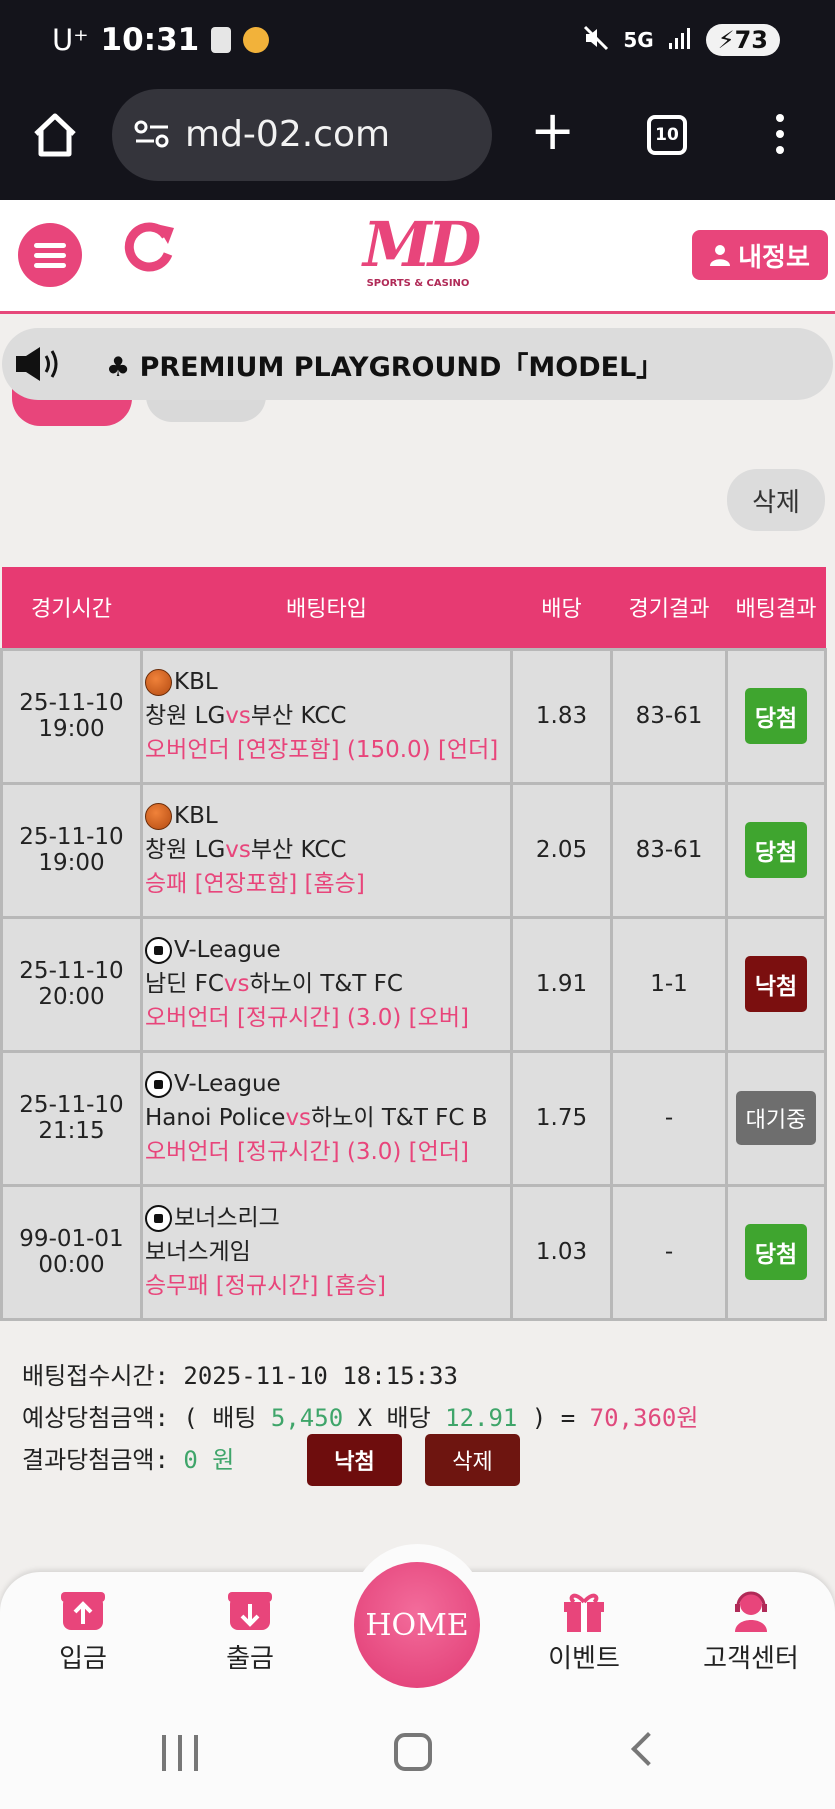 This screenshot has height=1809, width=835. Describe the element at coordinates (776, 500) in the screenshot. I see `delete-button: 삭제` at that location.